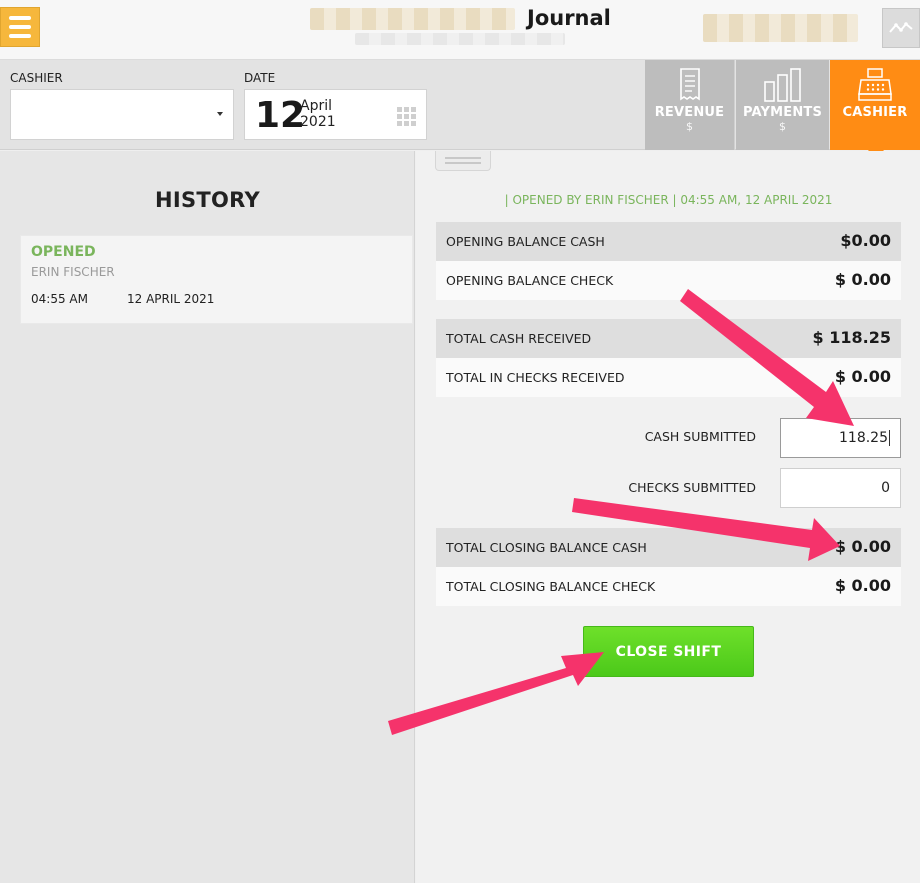 Image resolution: width=920 pixels, height=883 pixels. Describe the element at coordinates (851, 337) in the screenshot. I see `row-value: $ 118.25` at that location.